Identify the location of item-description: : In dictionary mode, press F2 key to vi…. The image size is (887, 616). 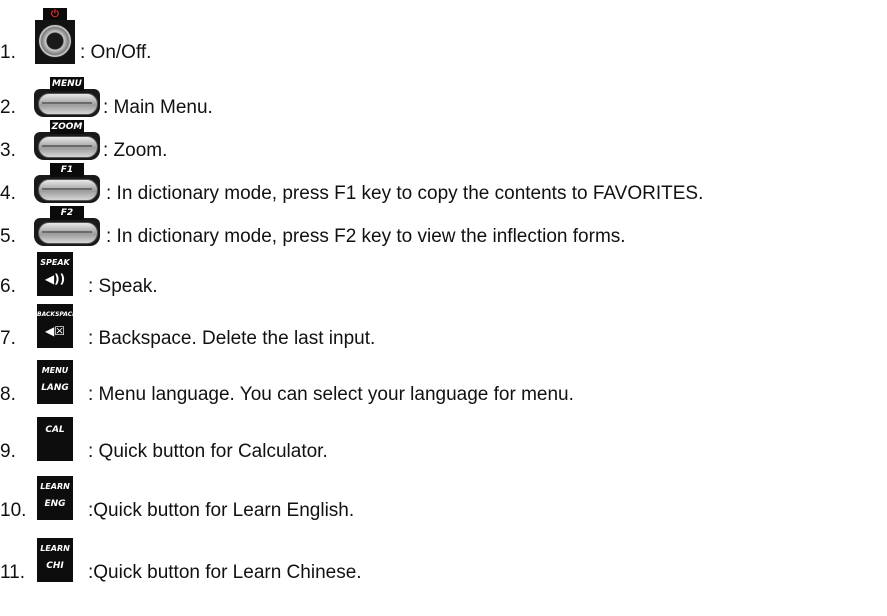
(366, 236).